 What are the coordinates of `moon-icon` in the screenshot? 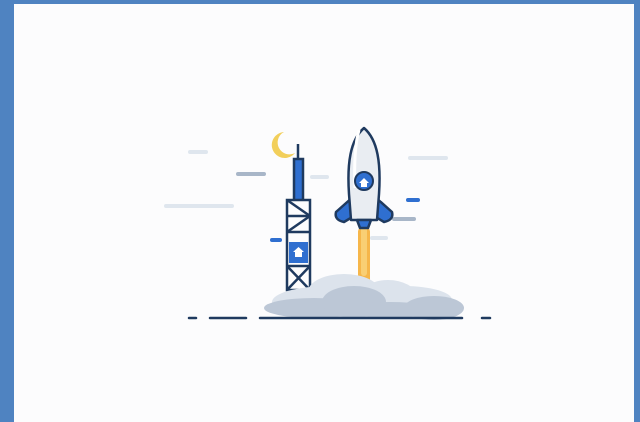 It's located at (283, 145).